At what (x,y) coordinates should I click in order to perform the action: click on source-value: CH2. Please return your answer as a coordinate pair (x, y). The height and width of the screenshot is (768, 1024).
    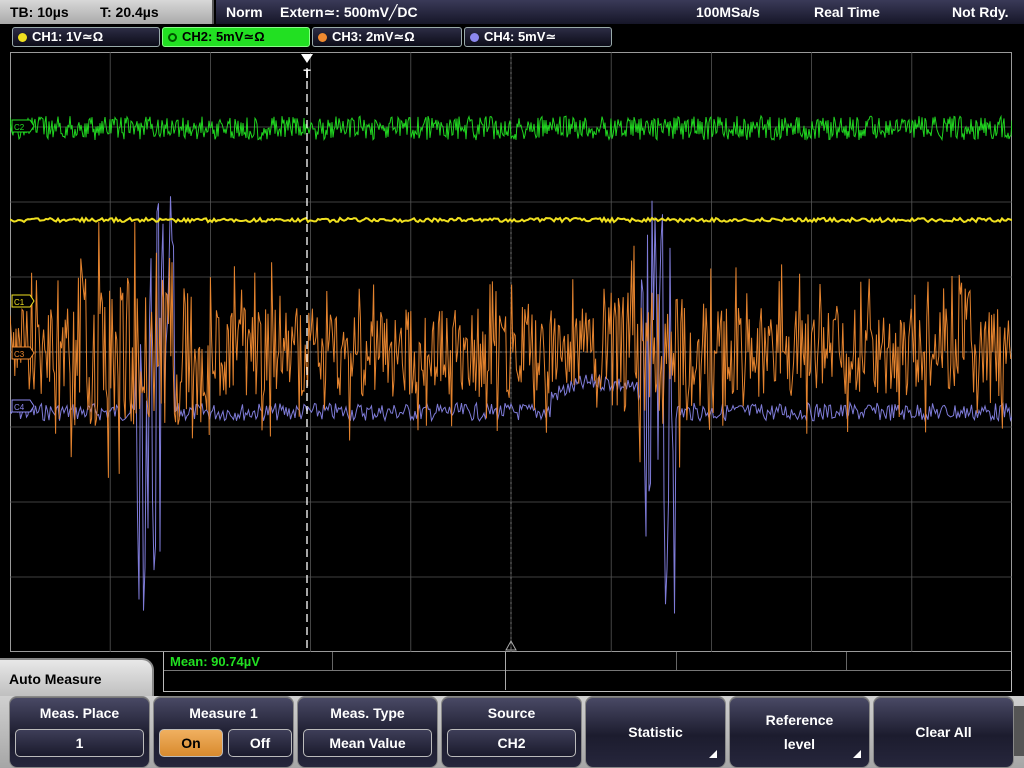
    Looking at the image, I should click on (511, 743).